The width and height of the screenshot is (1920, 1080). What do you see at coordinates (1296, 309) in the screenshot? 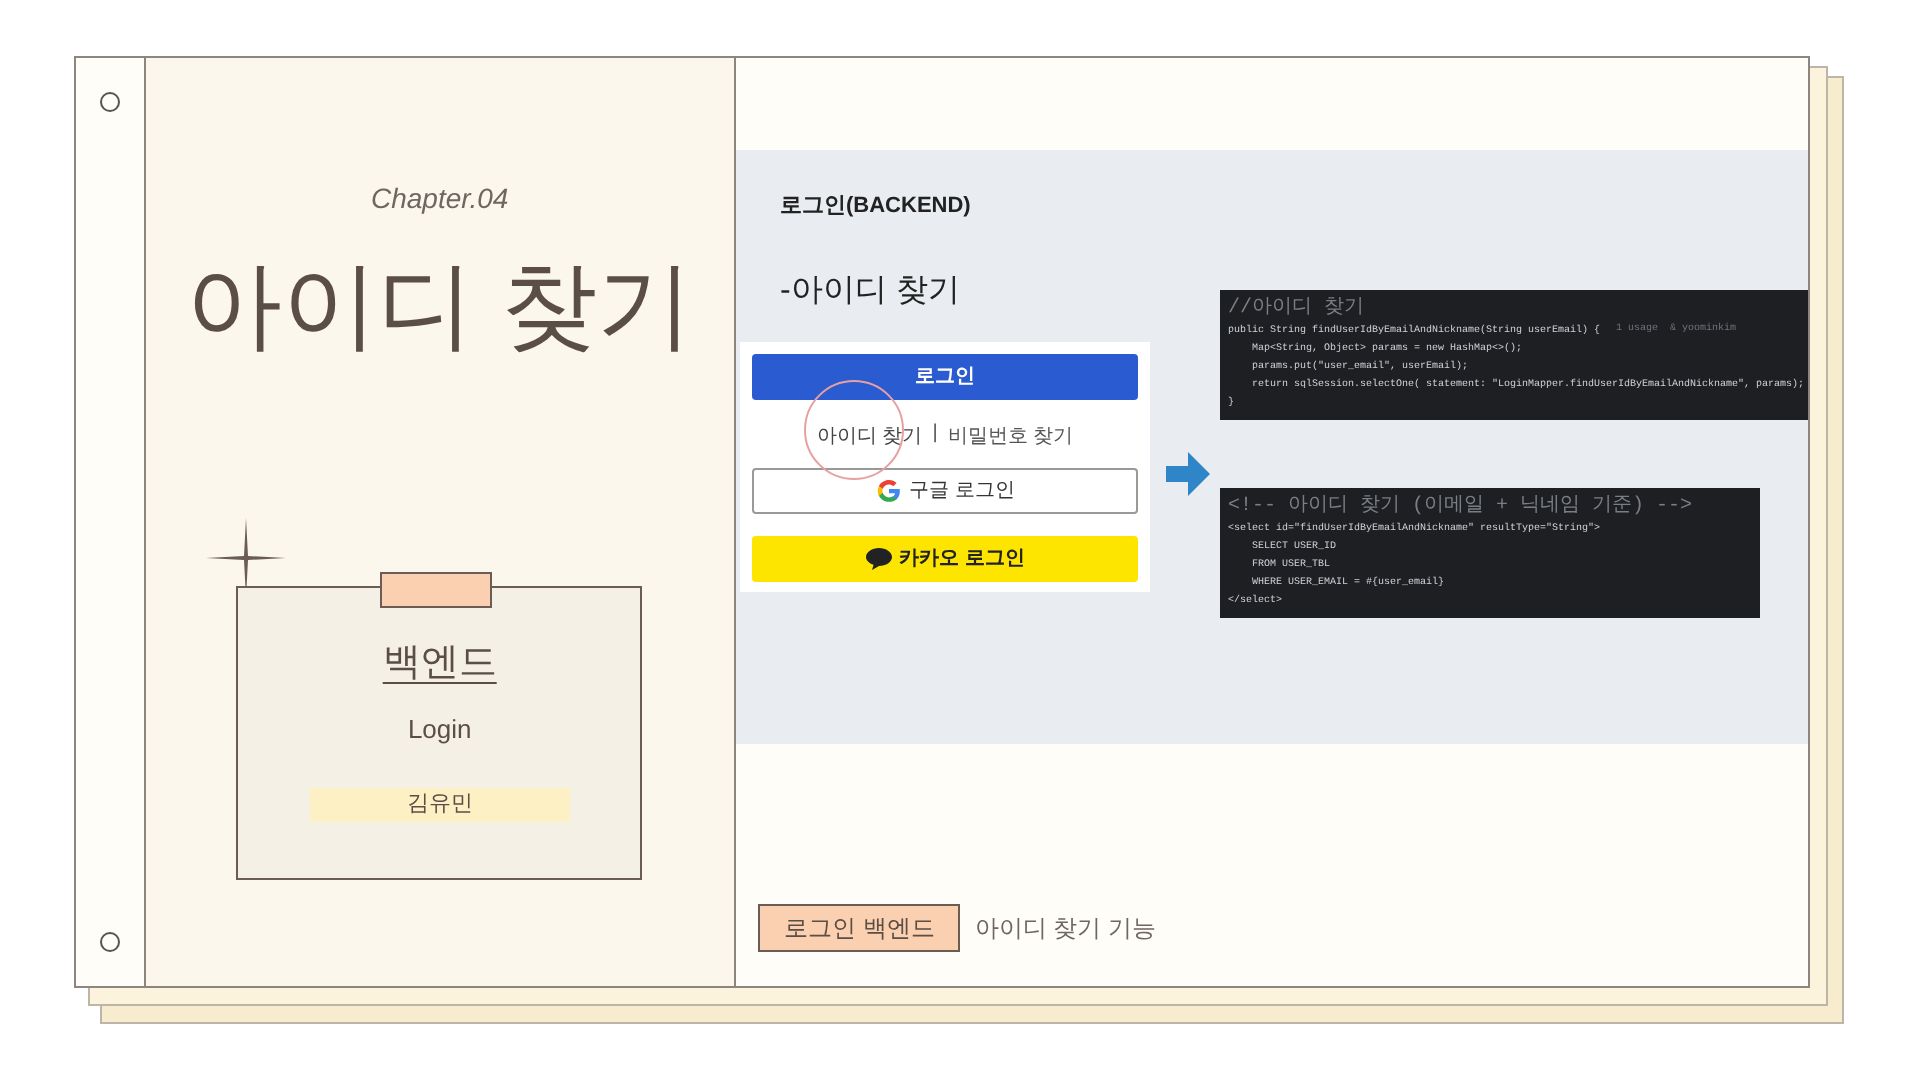
I see `code-comment: //아이디 찾기` at bounding box center [1296, 309].